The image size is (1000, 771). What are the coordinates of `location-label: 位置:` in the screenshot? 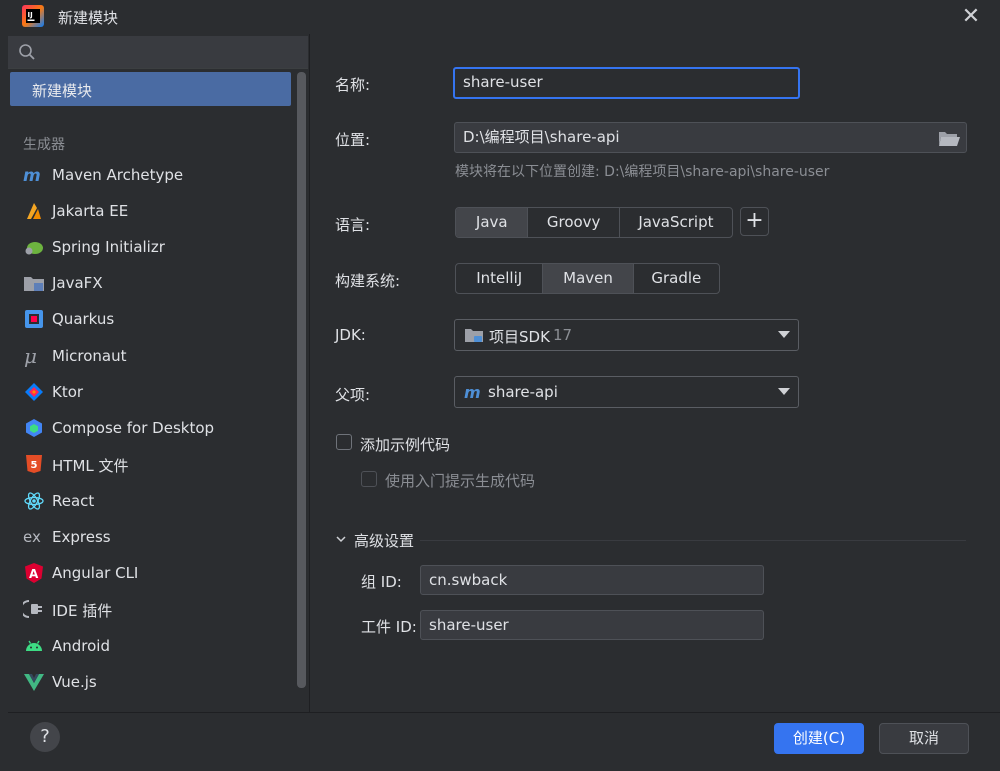 It's located at (353, 140).